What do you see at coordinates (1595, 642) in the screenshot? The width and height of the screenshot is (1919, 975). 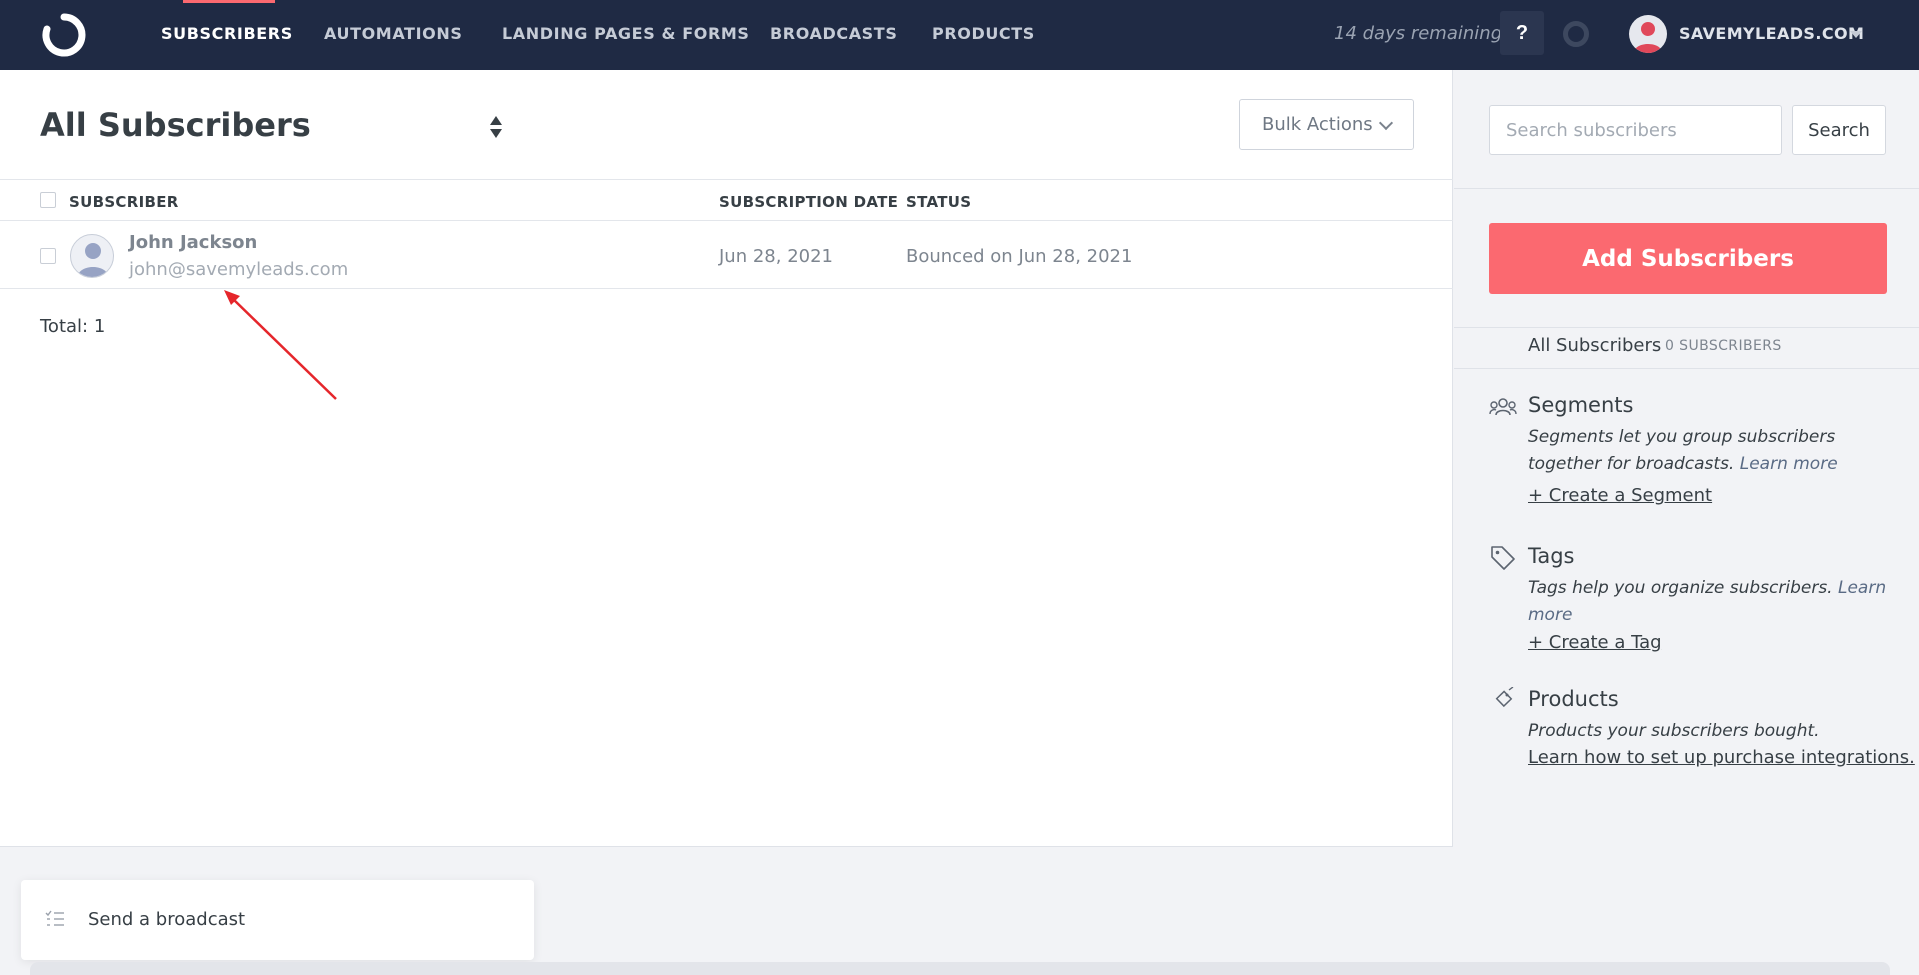 I see `create-tag-link: + Create a Tag` at bounding box center [1595, 642].